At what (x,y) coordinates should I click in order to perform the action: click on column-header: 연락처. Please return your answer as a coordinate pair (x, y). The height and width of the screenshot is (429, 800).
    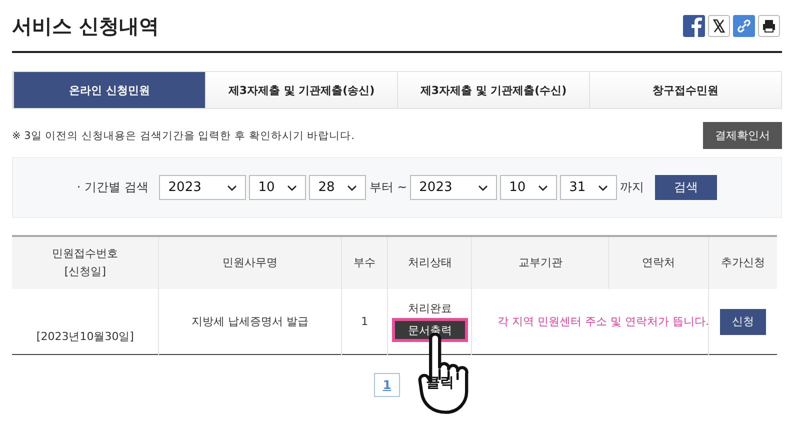
    Looking at the image, I should click on (658, 262).